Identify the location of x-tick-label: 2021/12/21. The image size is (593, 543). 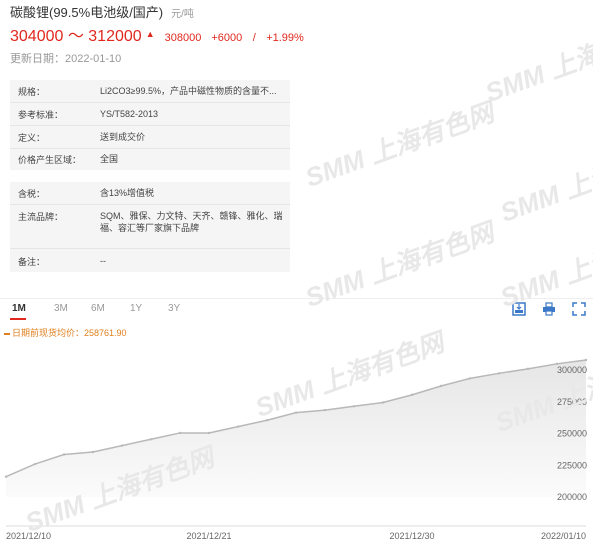
(208, 536).